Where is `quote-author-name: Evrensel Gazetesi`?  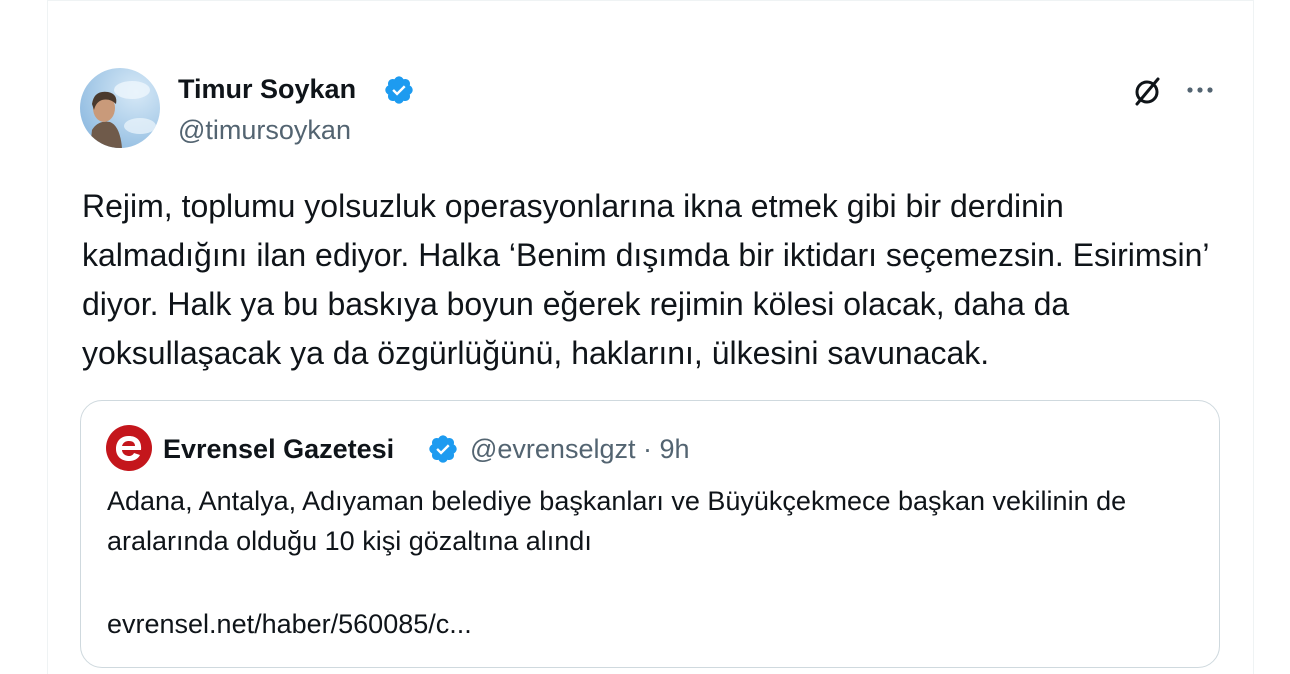 quote-author-name: Evrensel Gazetesi is located at coordinates (278, 449).